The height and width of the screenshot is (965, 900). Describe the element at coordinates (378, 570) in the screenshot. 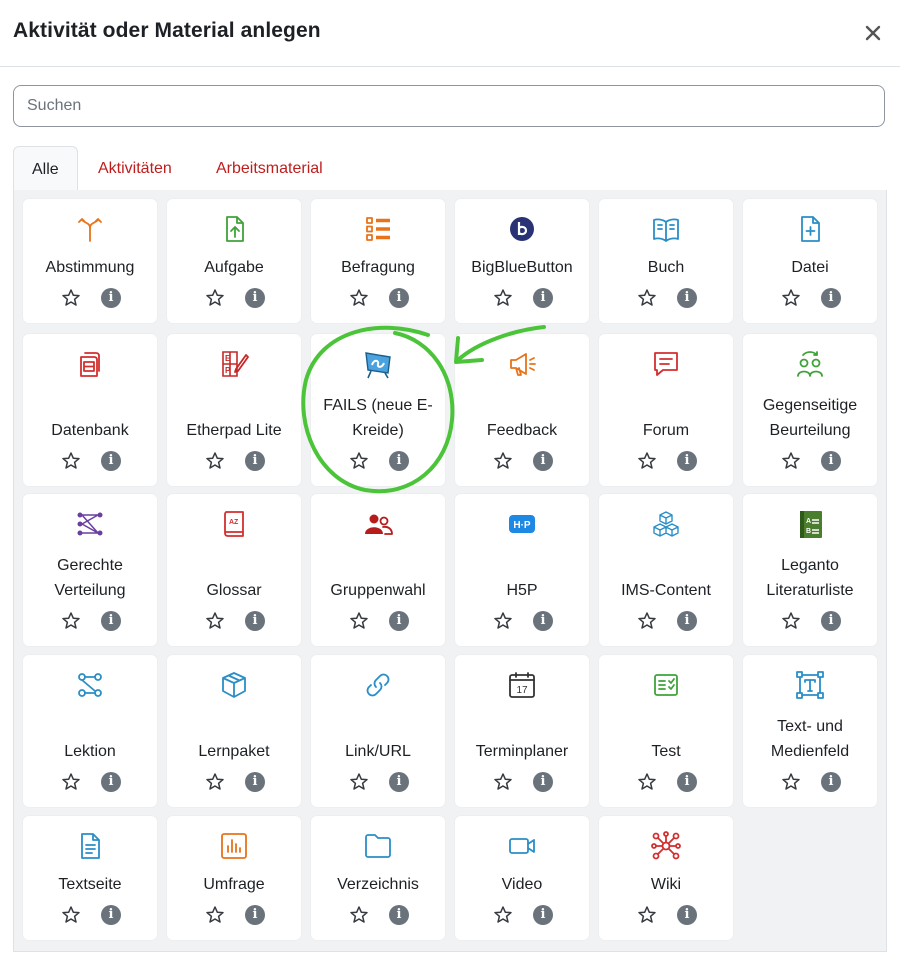

I see `module-card: Gruppenwahl i` at that location.